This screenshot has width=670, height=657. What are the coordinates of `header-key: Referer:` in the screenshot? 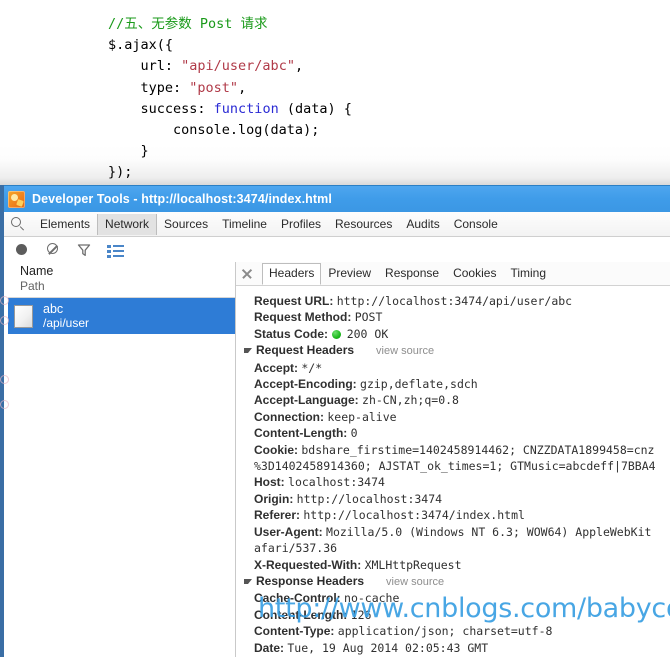 It's located at (277, 515).